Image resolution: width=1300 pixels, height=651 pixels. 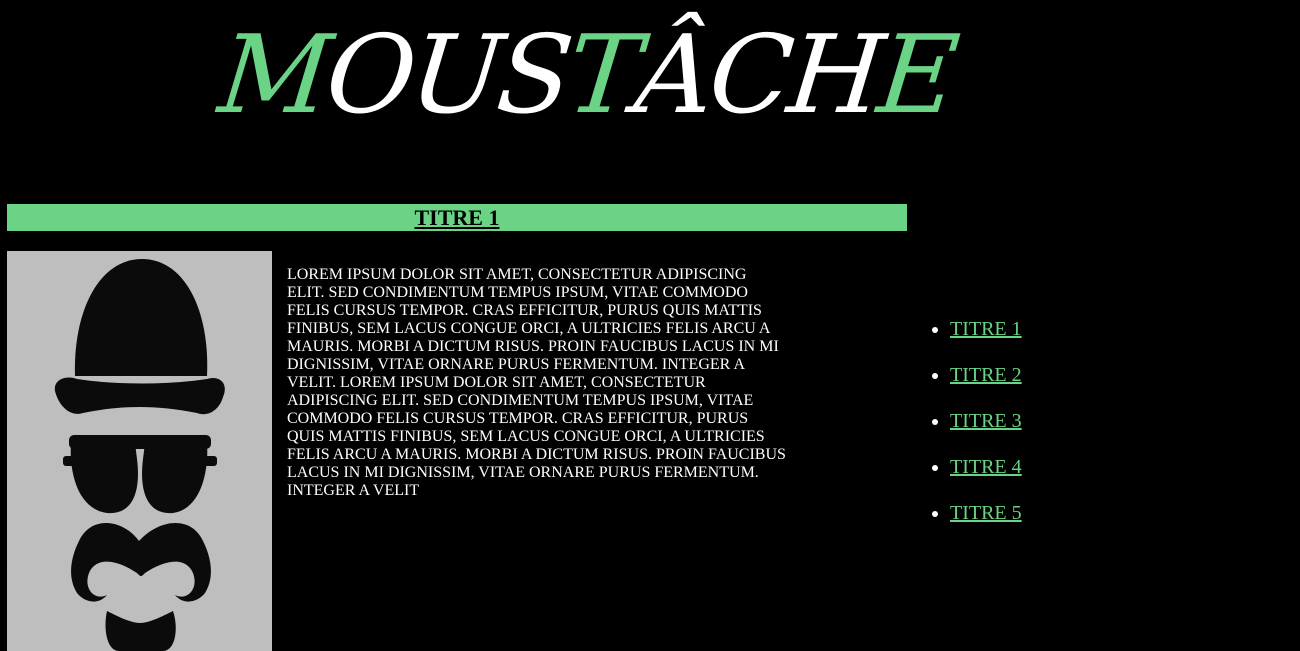 I want to click on site-logo: MOUSTÂCHE, so click(x=651, y=69).